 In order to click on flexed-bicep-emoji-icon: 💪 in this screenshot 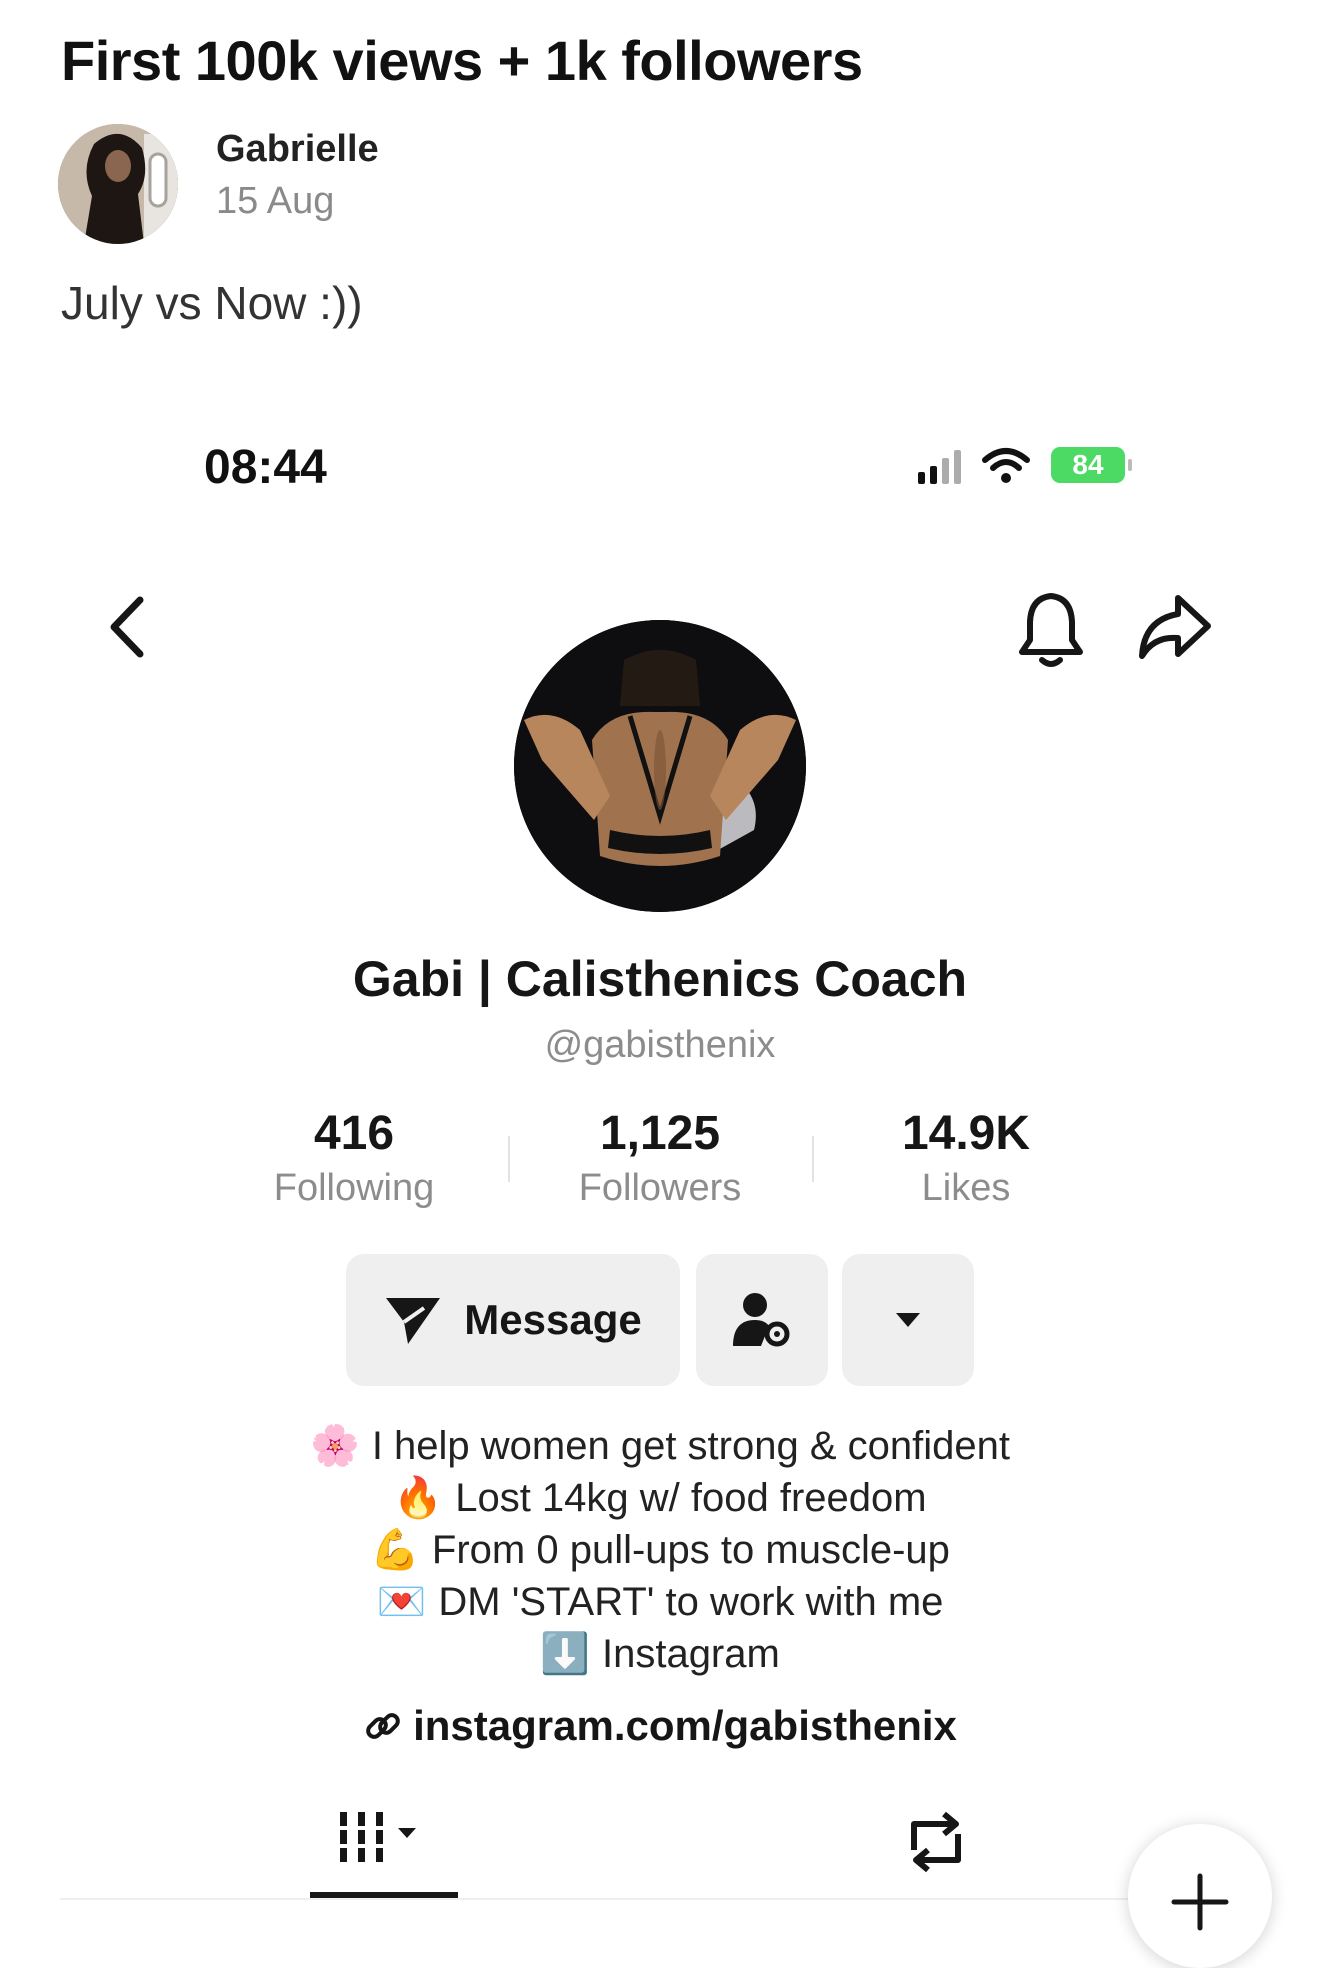, I will do `click(395, 1550)`.